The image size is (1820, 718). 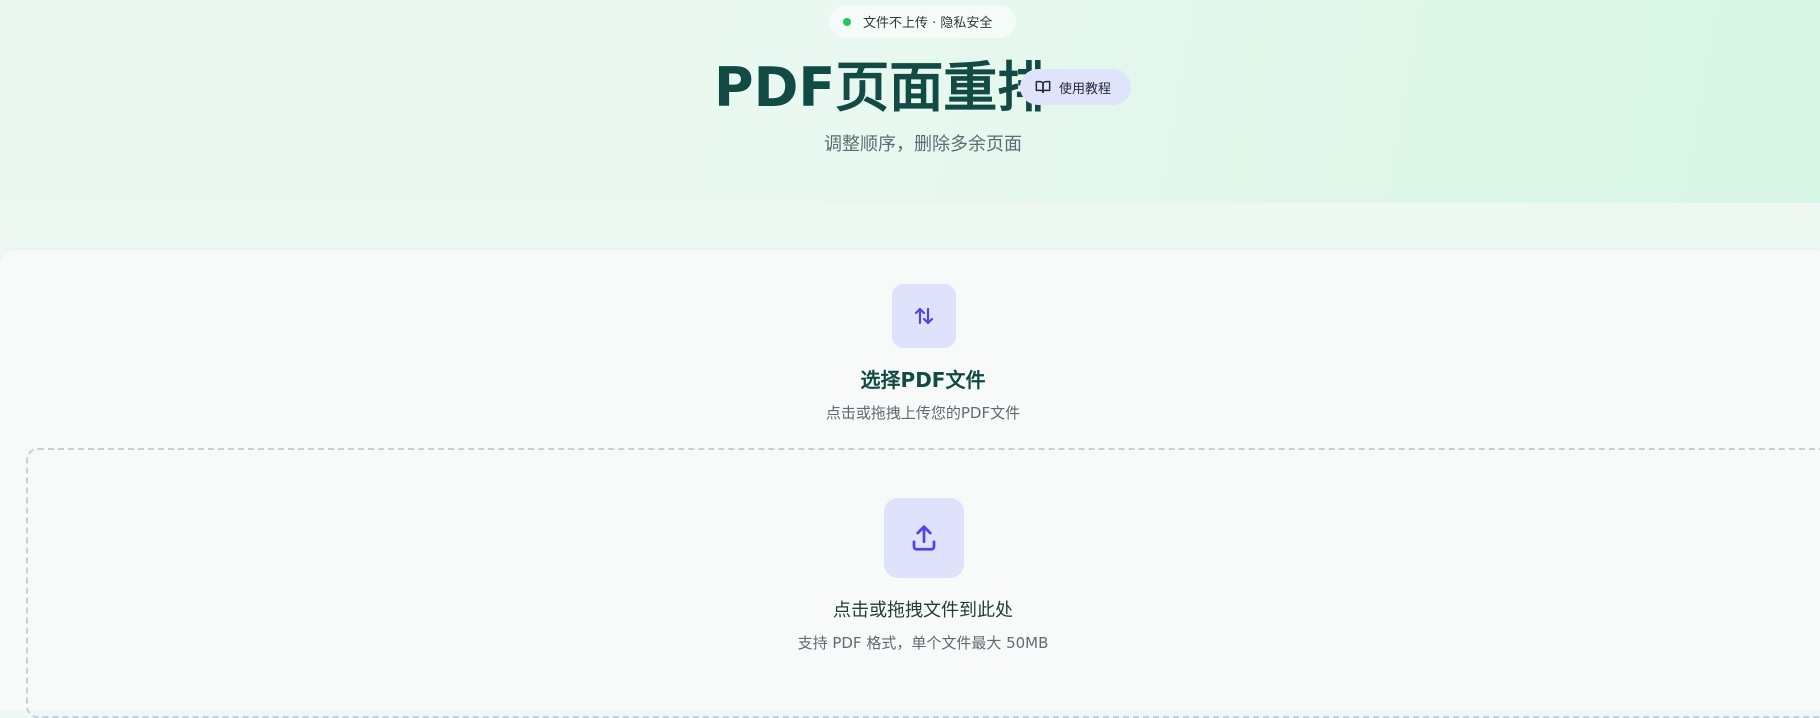 What do you see at coordinates (928, 23) in the screenshot?
I see `privacy-badge-label: 文件不上传 · 隐私安全` at bounding box center [928, 23].